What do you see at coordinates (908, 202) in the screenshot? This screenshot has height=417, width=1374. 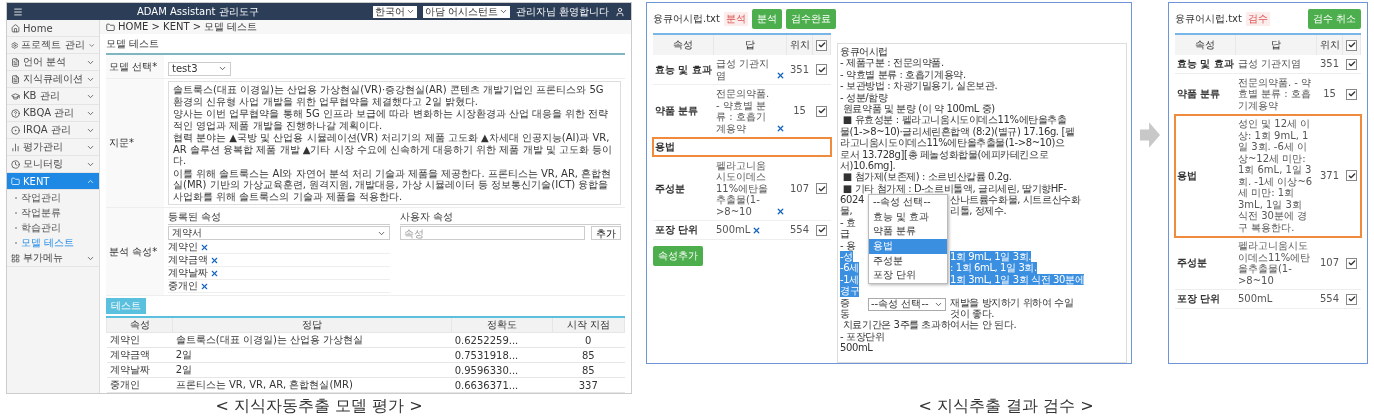 I see `menu-item: --속성 선택--` at bounding box center [908, 202].